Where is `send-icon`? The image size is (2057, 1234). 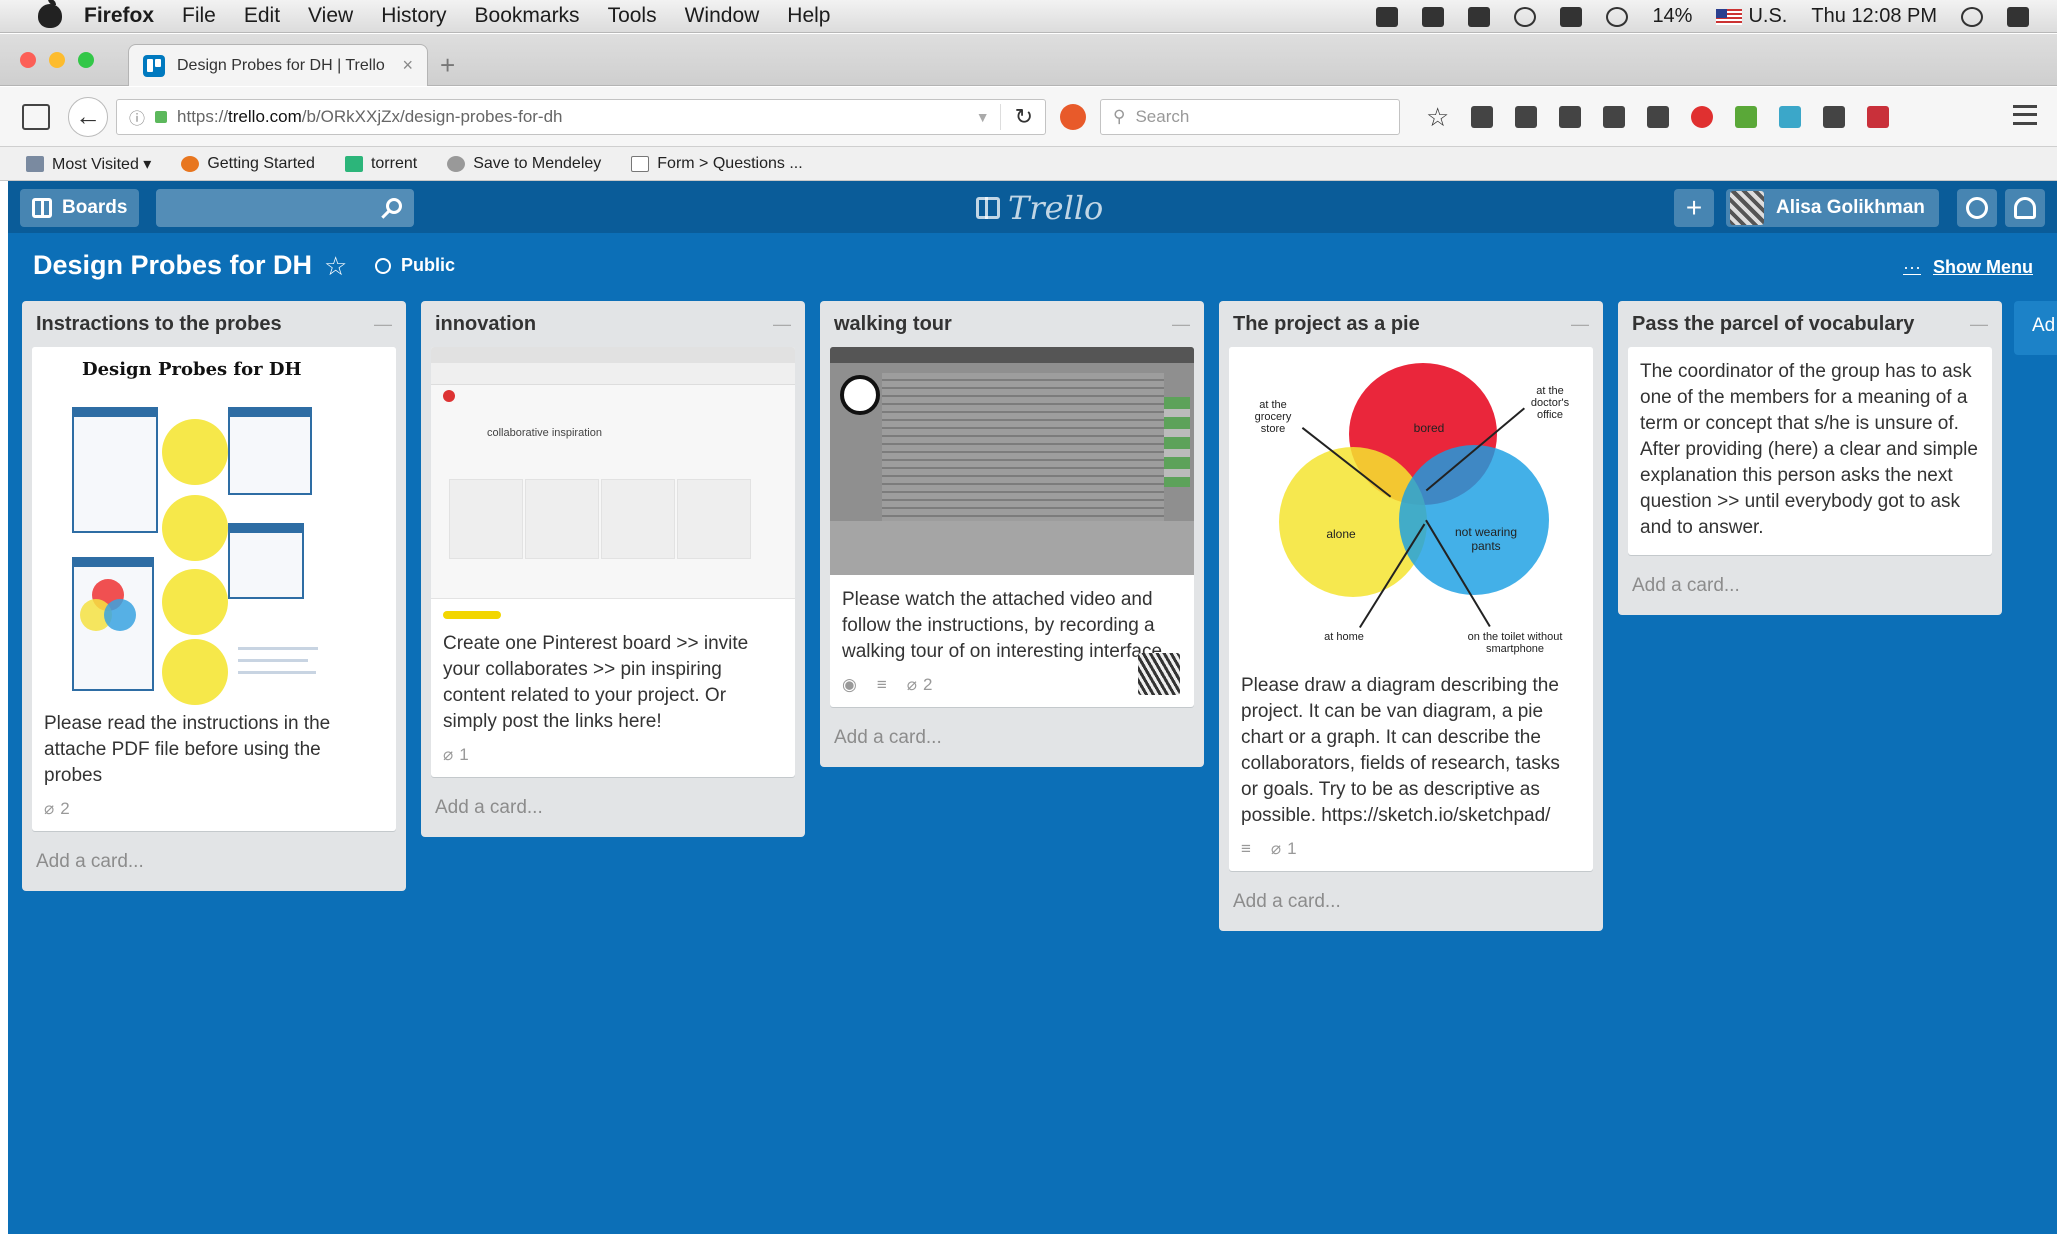 send-icon is located at coordinates (1658, 116).